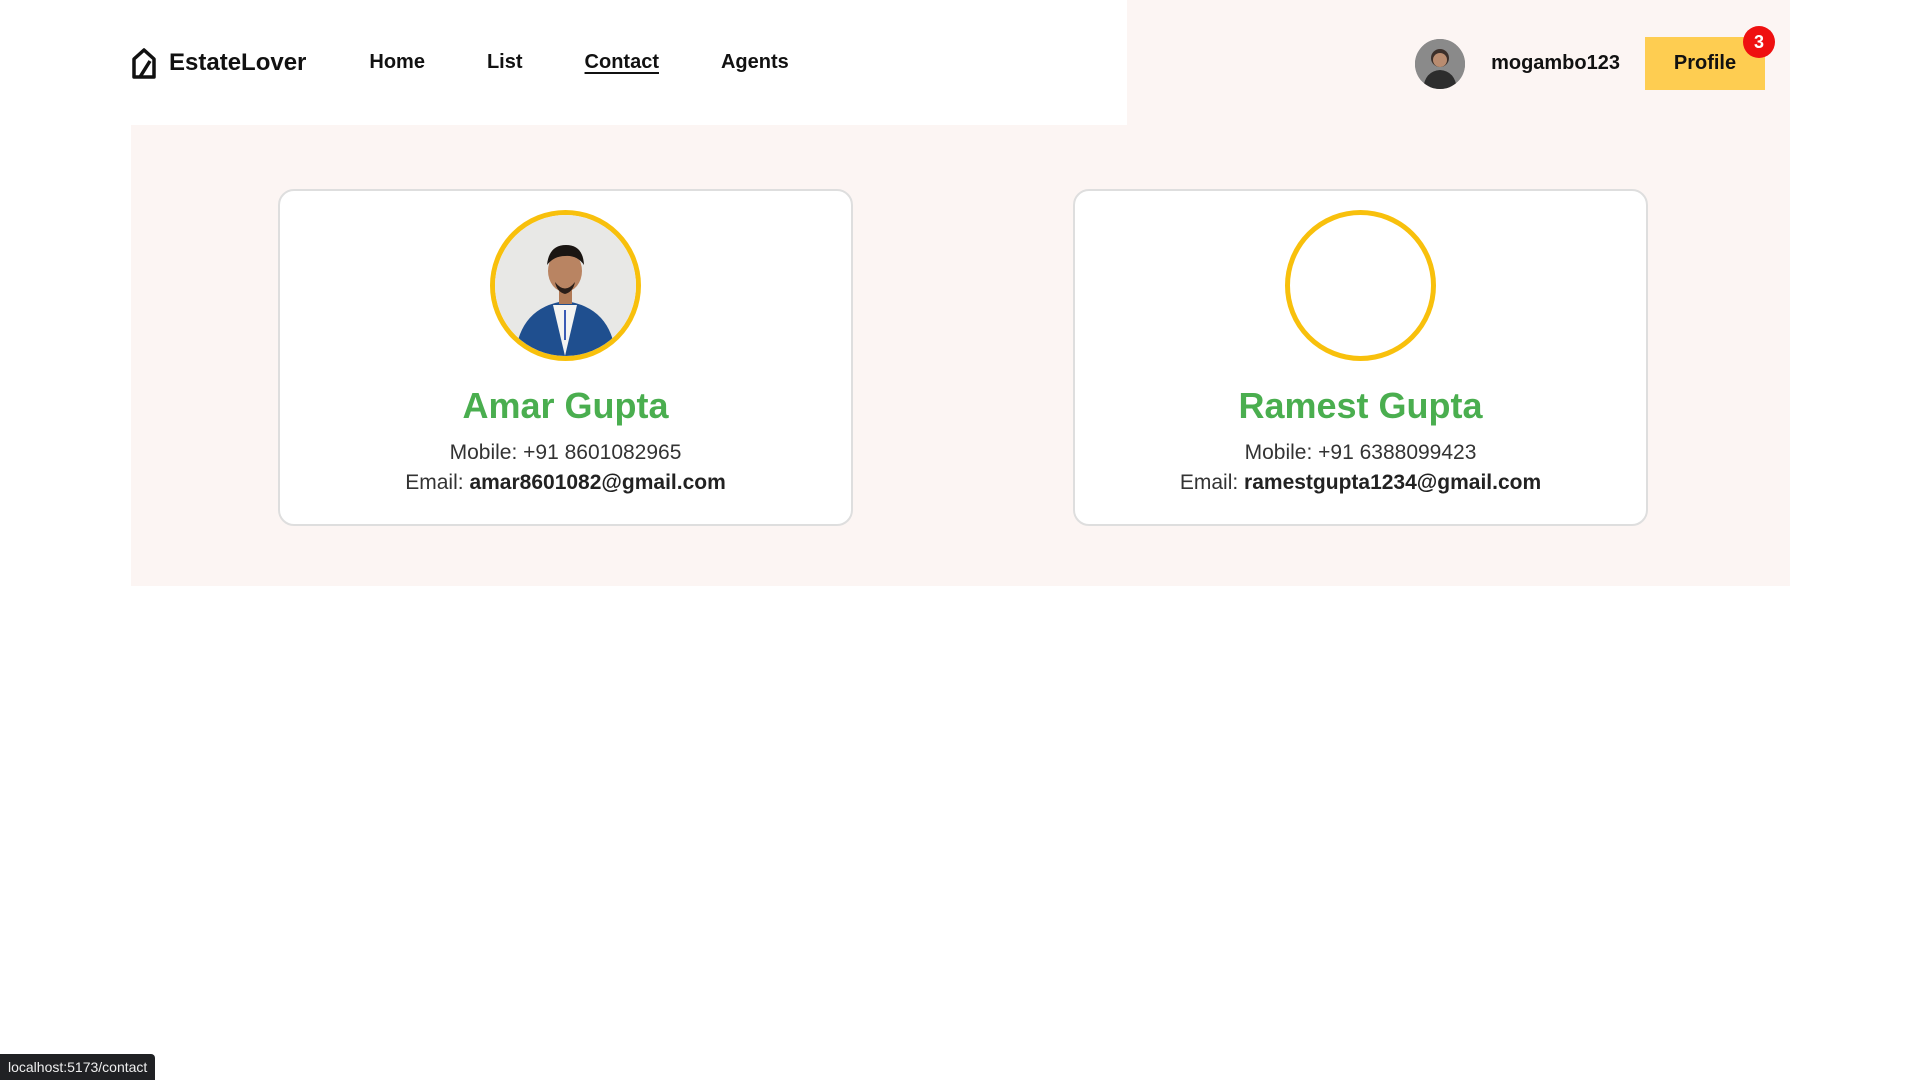 The width and height of the screenshot is (1920, 1080). What do you see at coordinates (1705, 63) in the screenshot?
I see `profile-button-label: Profile` at bounding box center [1705, 63].